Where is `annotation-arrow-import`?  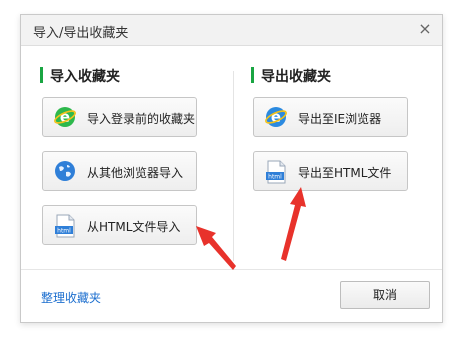
annotation-arrow-import is located at coordinates (216, 248).